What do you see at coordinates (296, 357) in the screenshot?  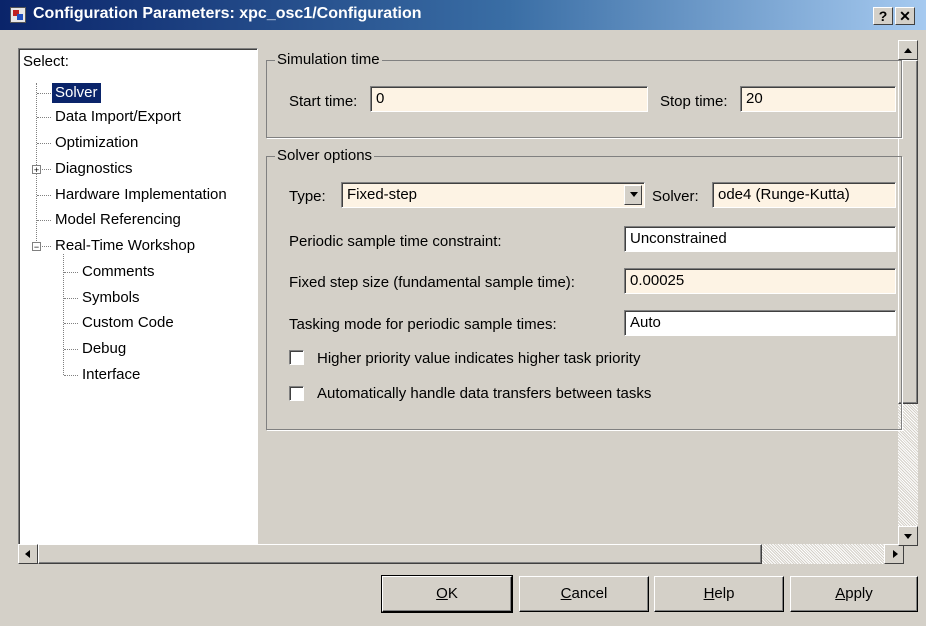 I see `priority-checkbox` at bounding box center [296, 357].